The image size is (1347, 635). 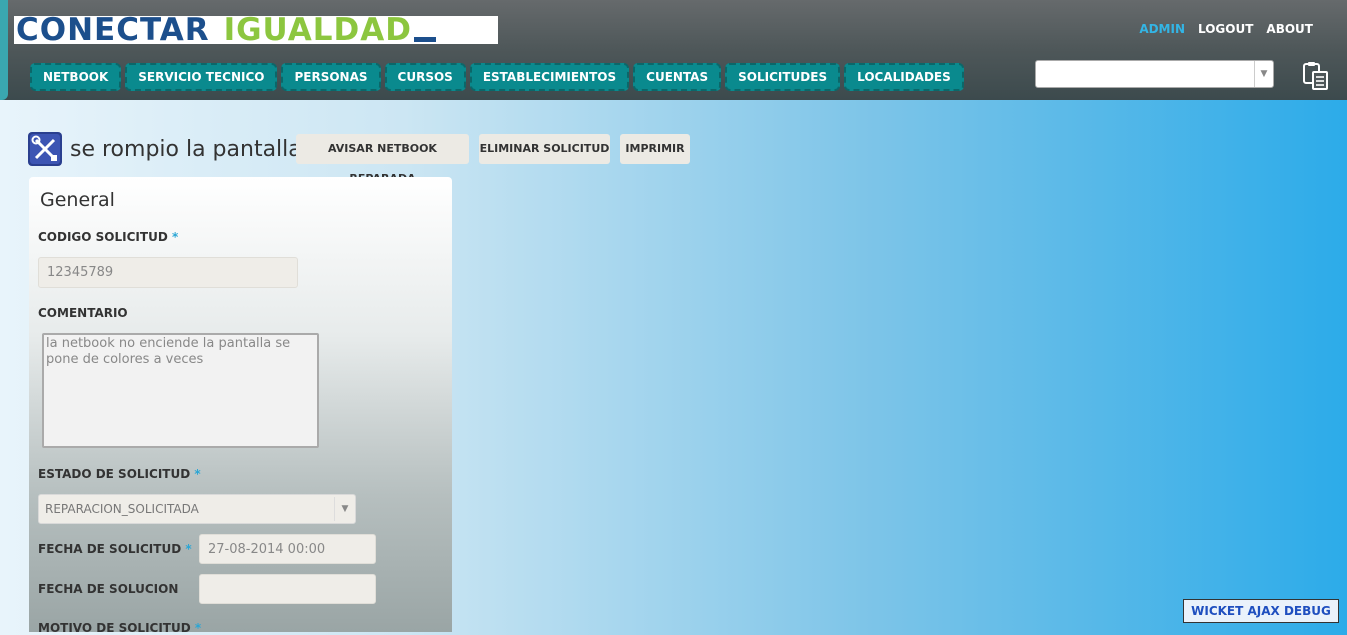 What do you see at coordinates (677, 77) in the screenshot?
I see `nav-item-cuentas: CUENTAS` at bounding box center [677, 77].